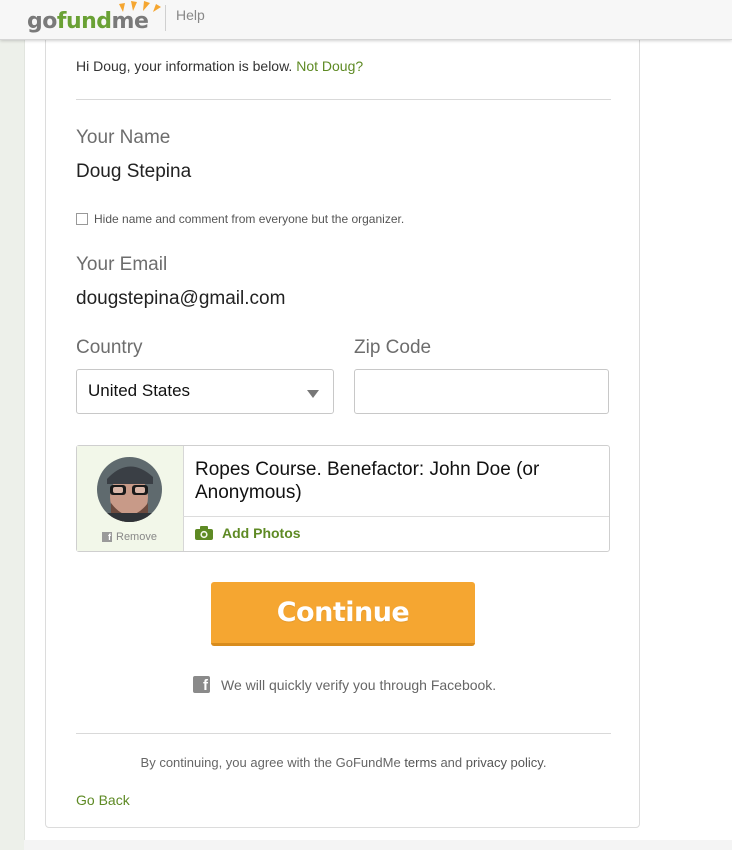 The height and width of the screenshot is (850, 732). Describe the element at coordinates (136, 537) in the screenshot. I see `remove-label: Remove` at that location.